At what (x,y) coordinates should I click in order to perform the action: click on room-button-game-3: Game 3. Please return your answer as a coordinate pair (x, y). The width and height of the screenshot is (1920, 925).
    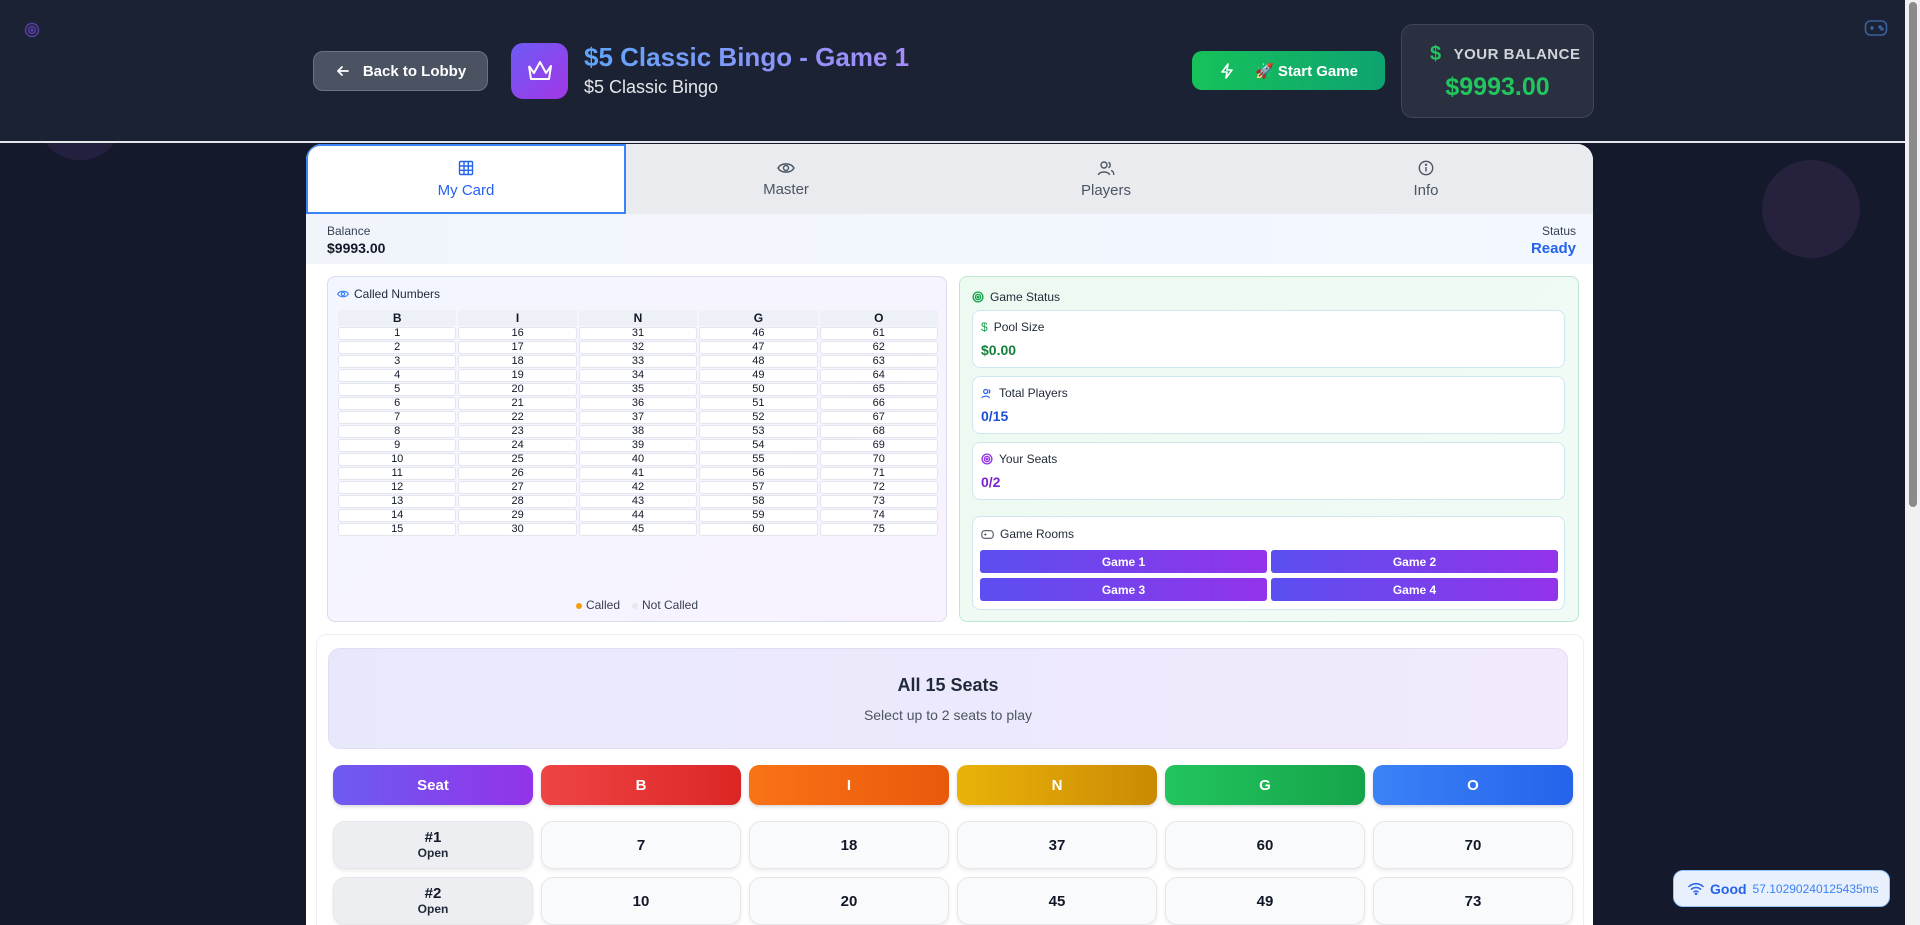
    Looking at the image, I should click on (1123, 589).